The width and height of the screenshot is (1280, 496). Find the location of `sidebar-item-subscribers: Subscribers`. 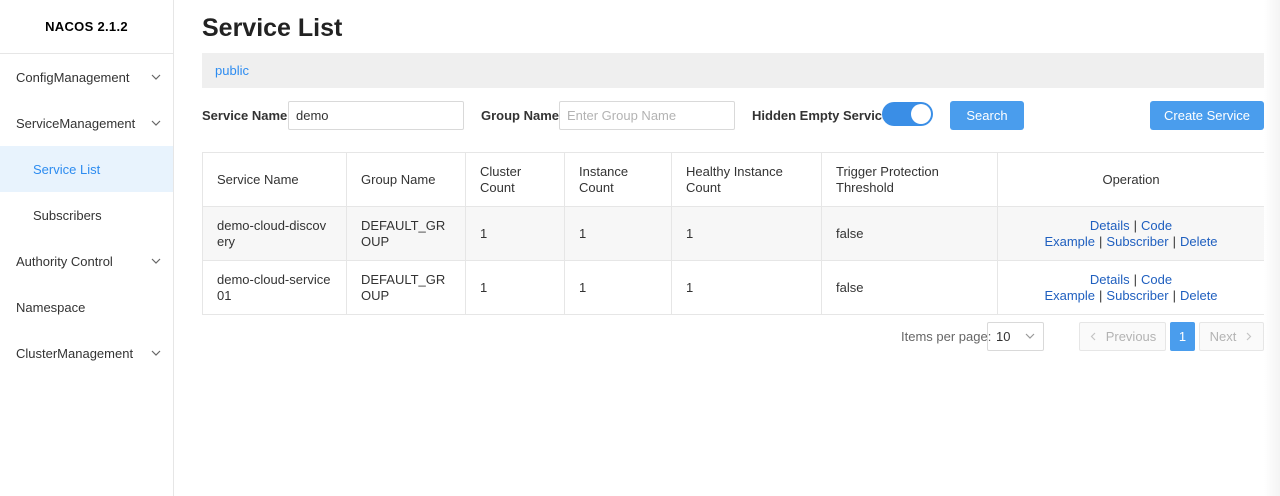

sidebar-item-subscribers: Subscribers is located at coordinates (86, 215).